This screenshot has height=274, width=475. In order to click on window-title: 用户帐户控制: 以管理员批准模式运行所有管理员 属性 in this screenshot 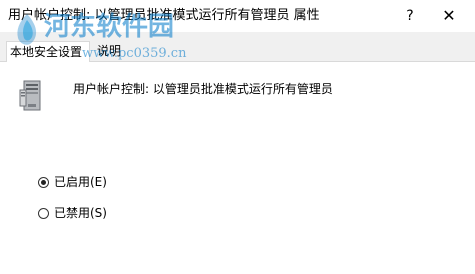, I will do `click(164, 15)`.